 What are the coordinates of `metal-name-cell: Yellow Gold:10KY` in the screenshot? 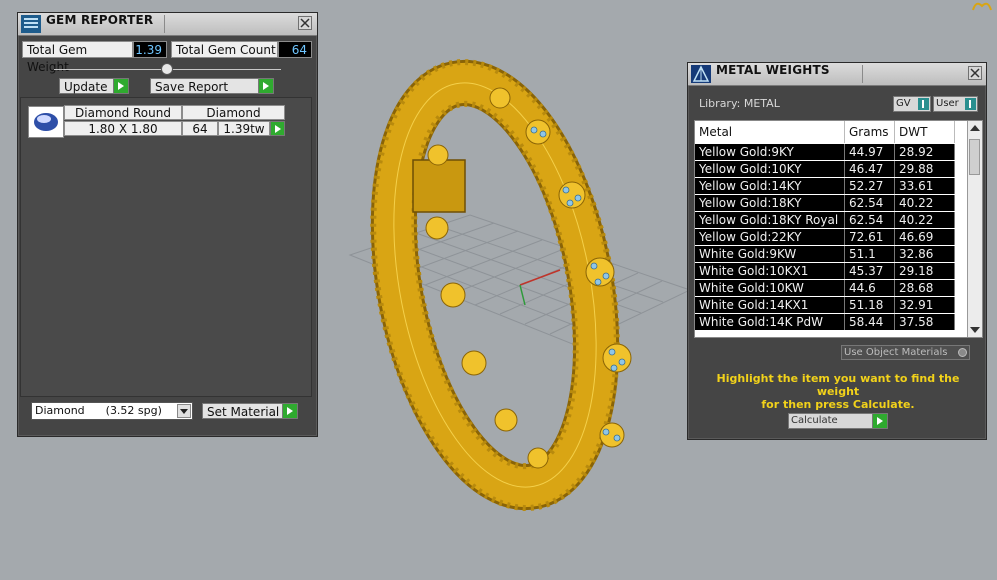 It's located at (770, 169).